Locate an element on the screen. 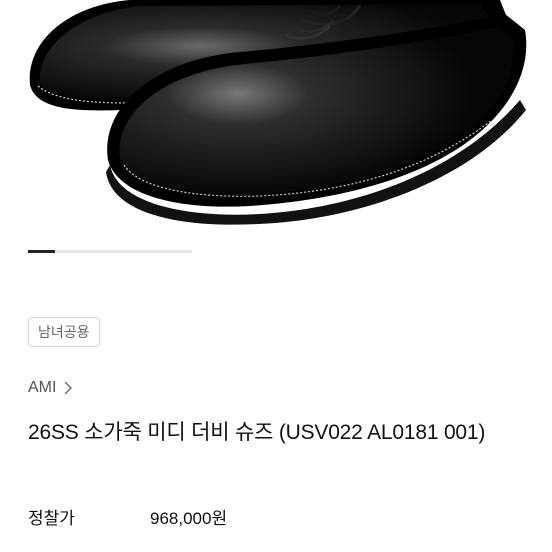 The width and height of the screenshot is (552, 552). gender-tag-chip: 남녀공용 is located at coordinates (64, 332).